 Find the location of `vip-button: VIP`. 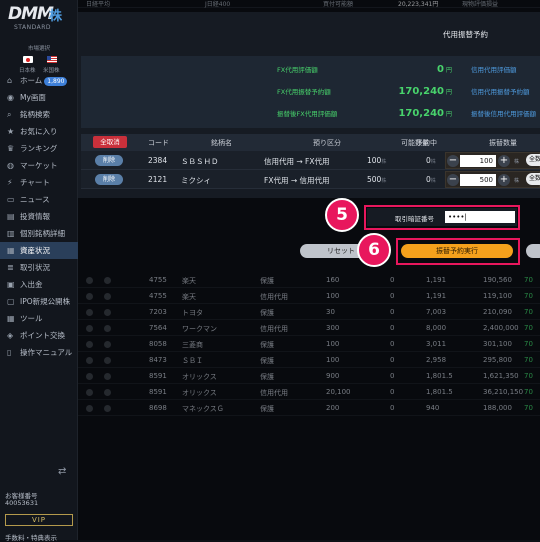

vip-button: VIP is located at coordinates (39, 520).